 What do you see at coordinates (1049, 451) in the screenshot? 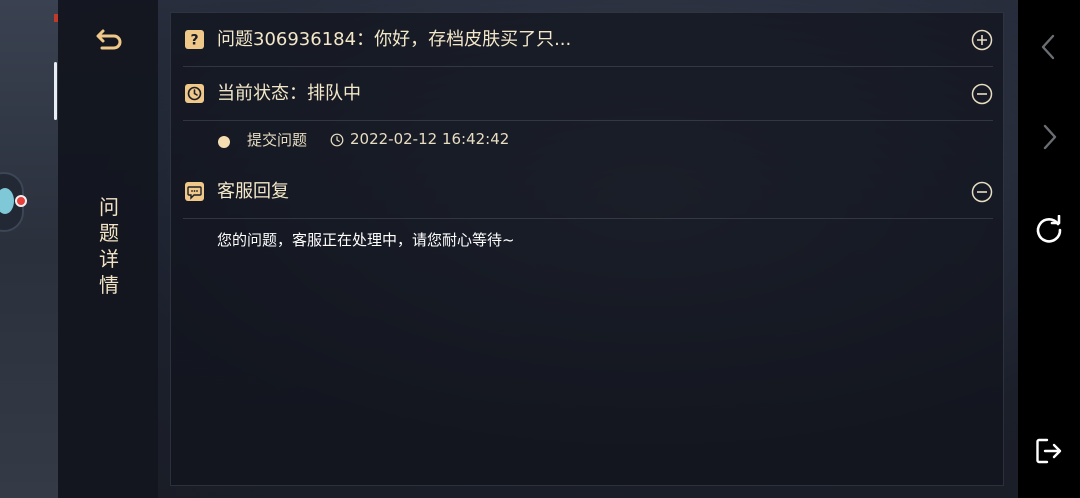
I see `exit-icon` at bounding box center [1049, 451].